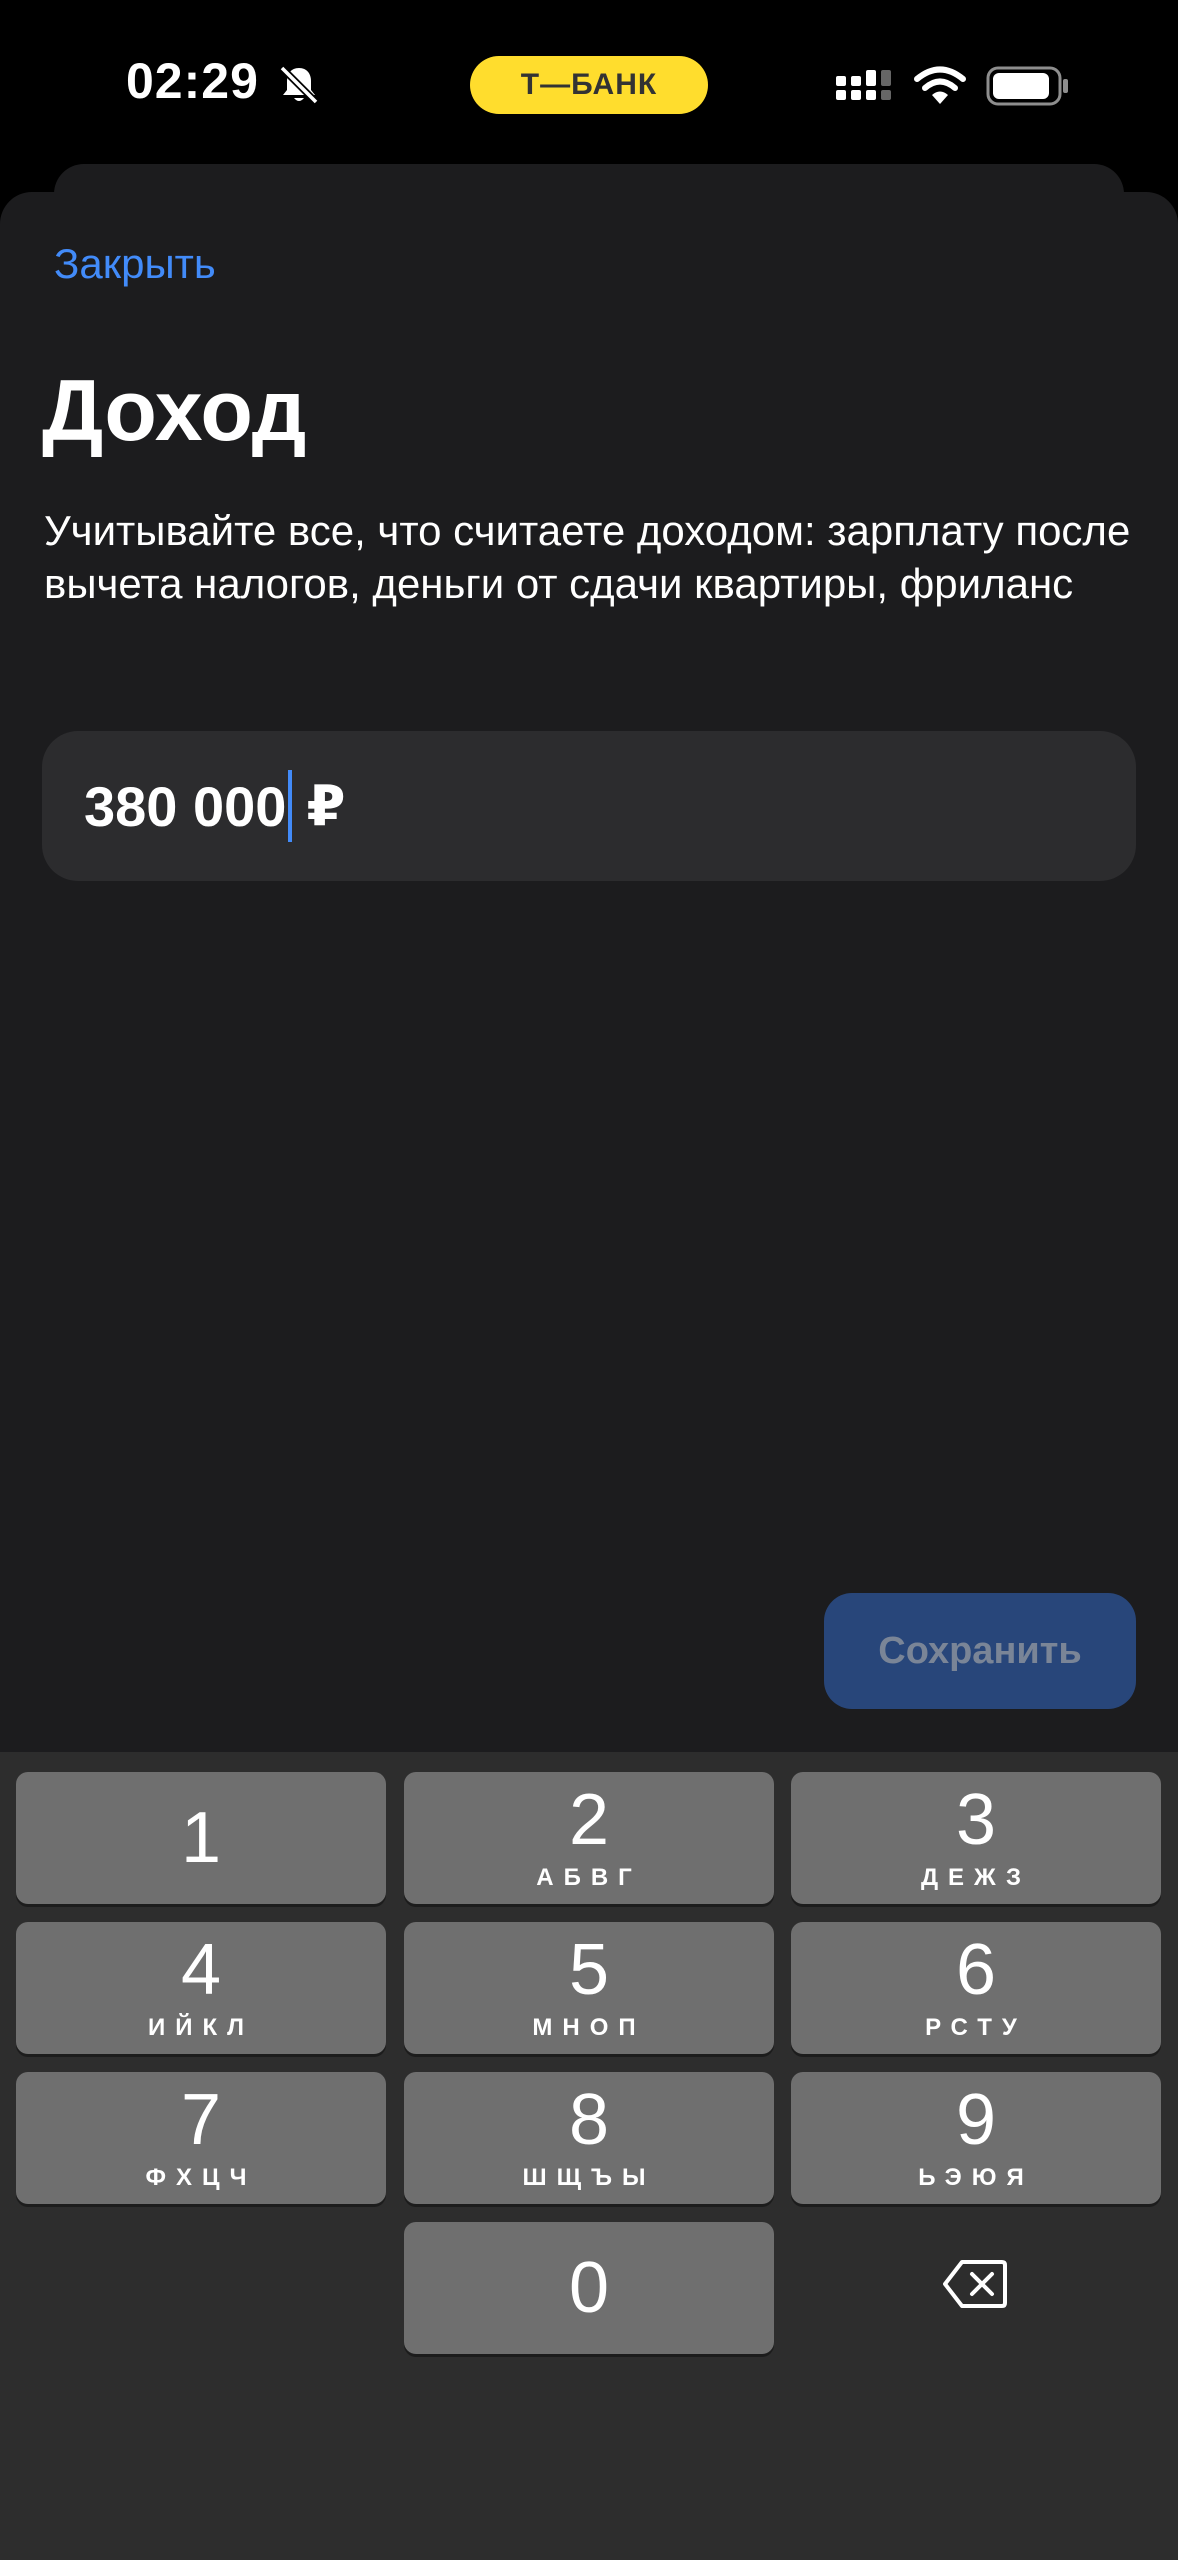 Image resolution: width=1178 pixels, height=2560 pixels. Describe the element at coordinates (185, 806) in the screenshot. I see `amount-value: 380 000` at that location.